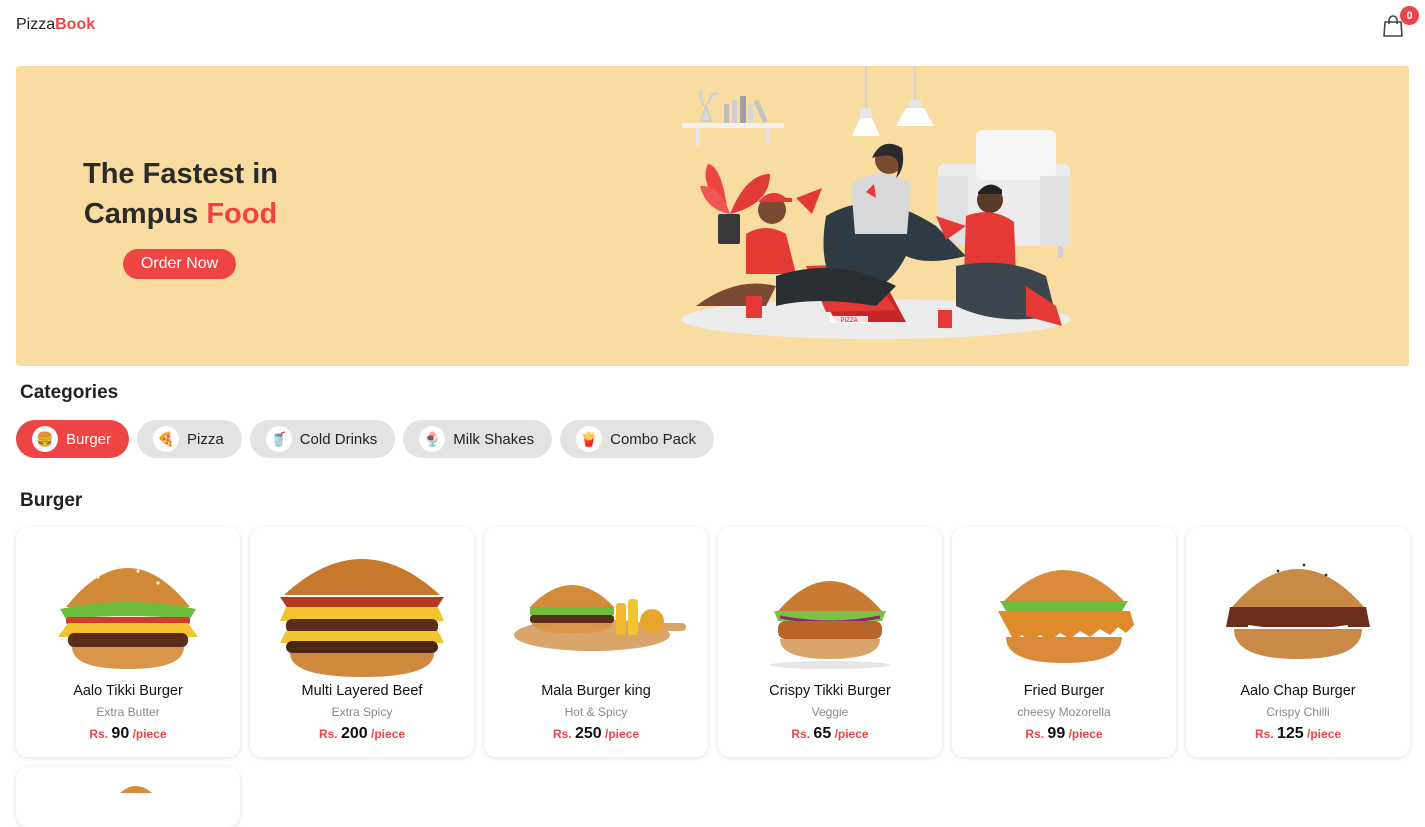 This screenshot has width=1425, height=827. I want to click on product-name: Crispy Tikki Burger, so click(830, 691).